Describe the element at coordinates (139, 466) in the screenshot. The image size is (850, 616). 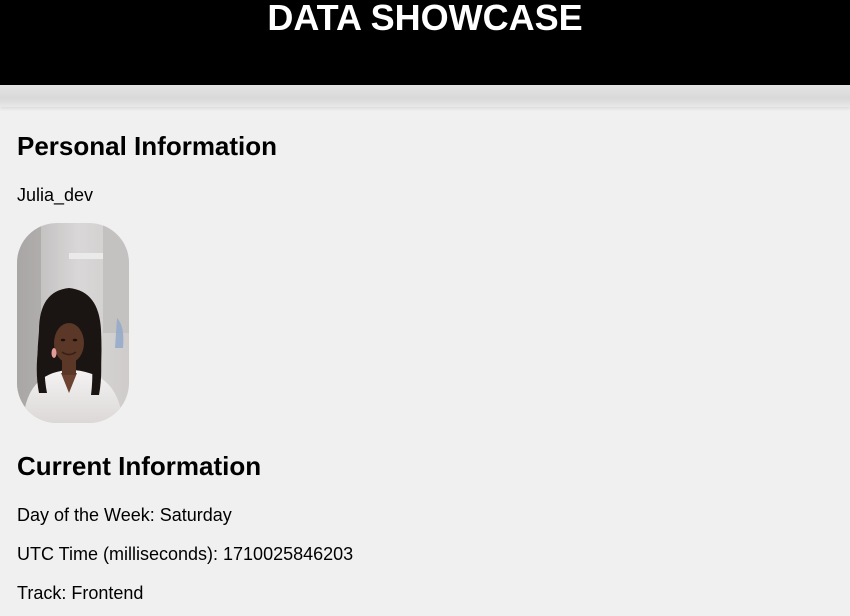
I see `current-information-heading: Current Information` at that location.